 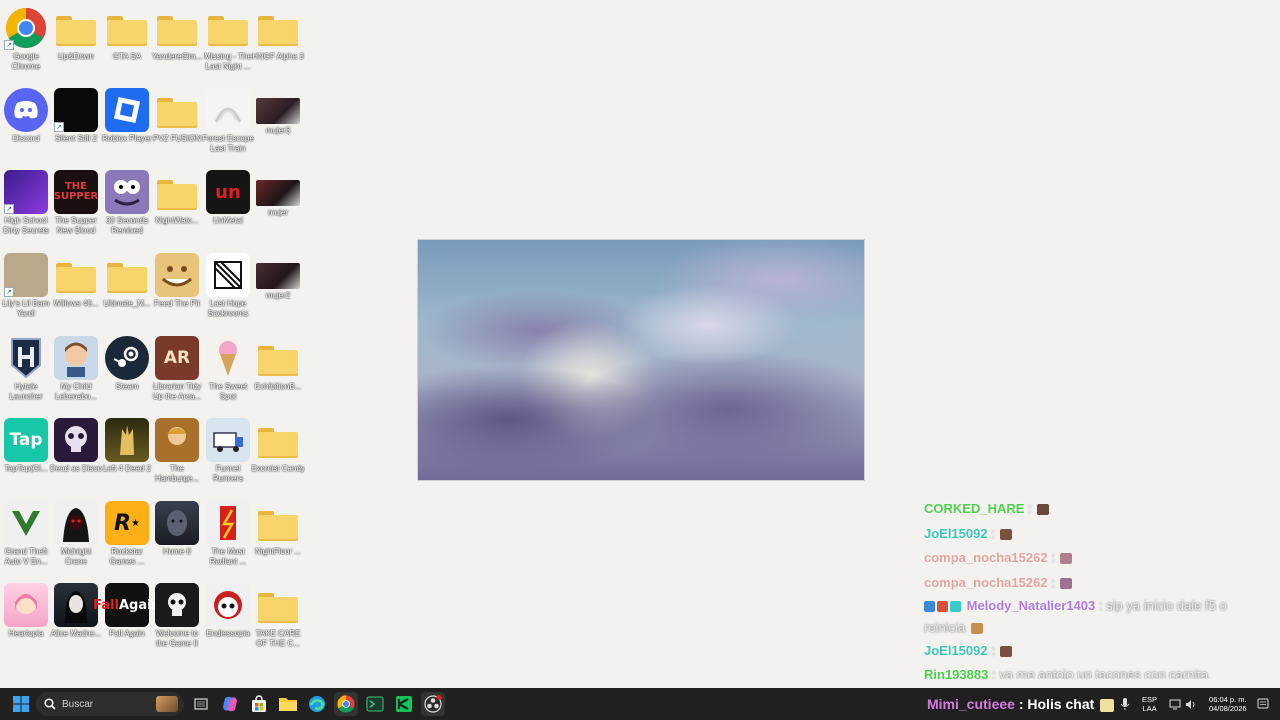 I want to click on store-button, so click(x=259, y=704).